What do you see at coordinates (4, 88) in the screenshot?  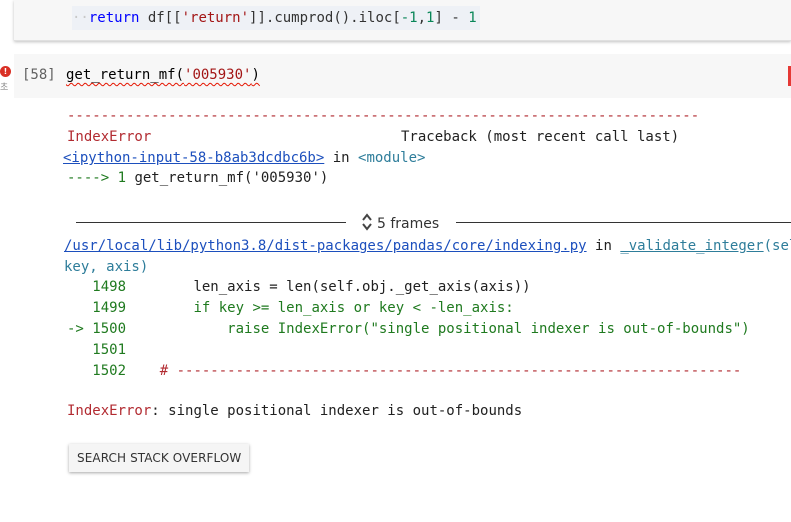 I see `execution-time: 초` at bounding box center [4, 88].